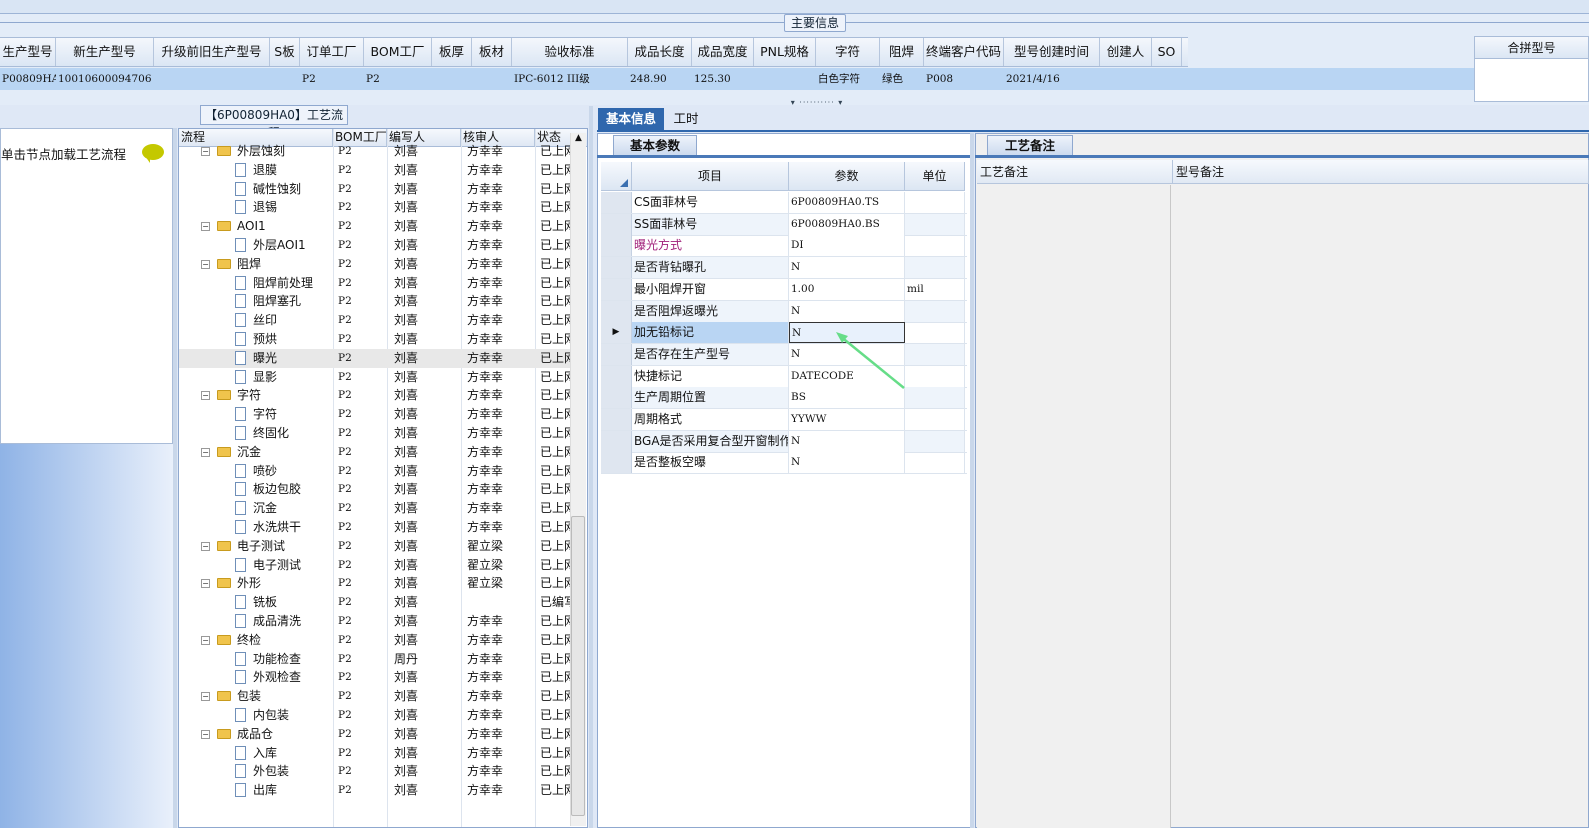 This screenshot has height=828, width=1589. What do you see at coordinates (375, 583) in the screenshot?
I see `tree-row: − 外形 P2 刘喜 翟立梁 已上网` at bounding box center [375, 583].